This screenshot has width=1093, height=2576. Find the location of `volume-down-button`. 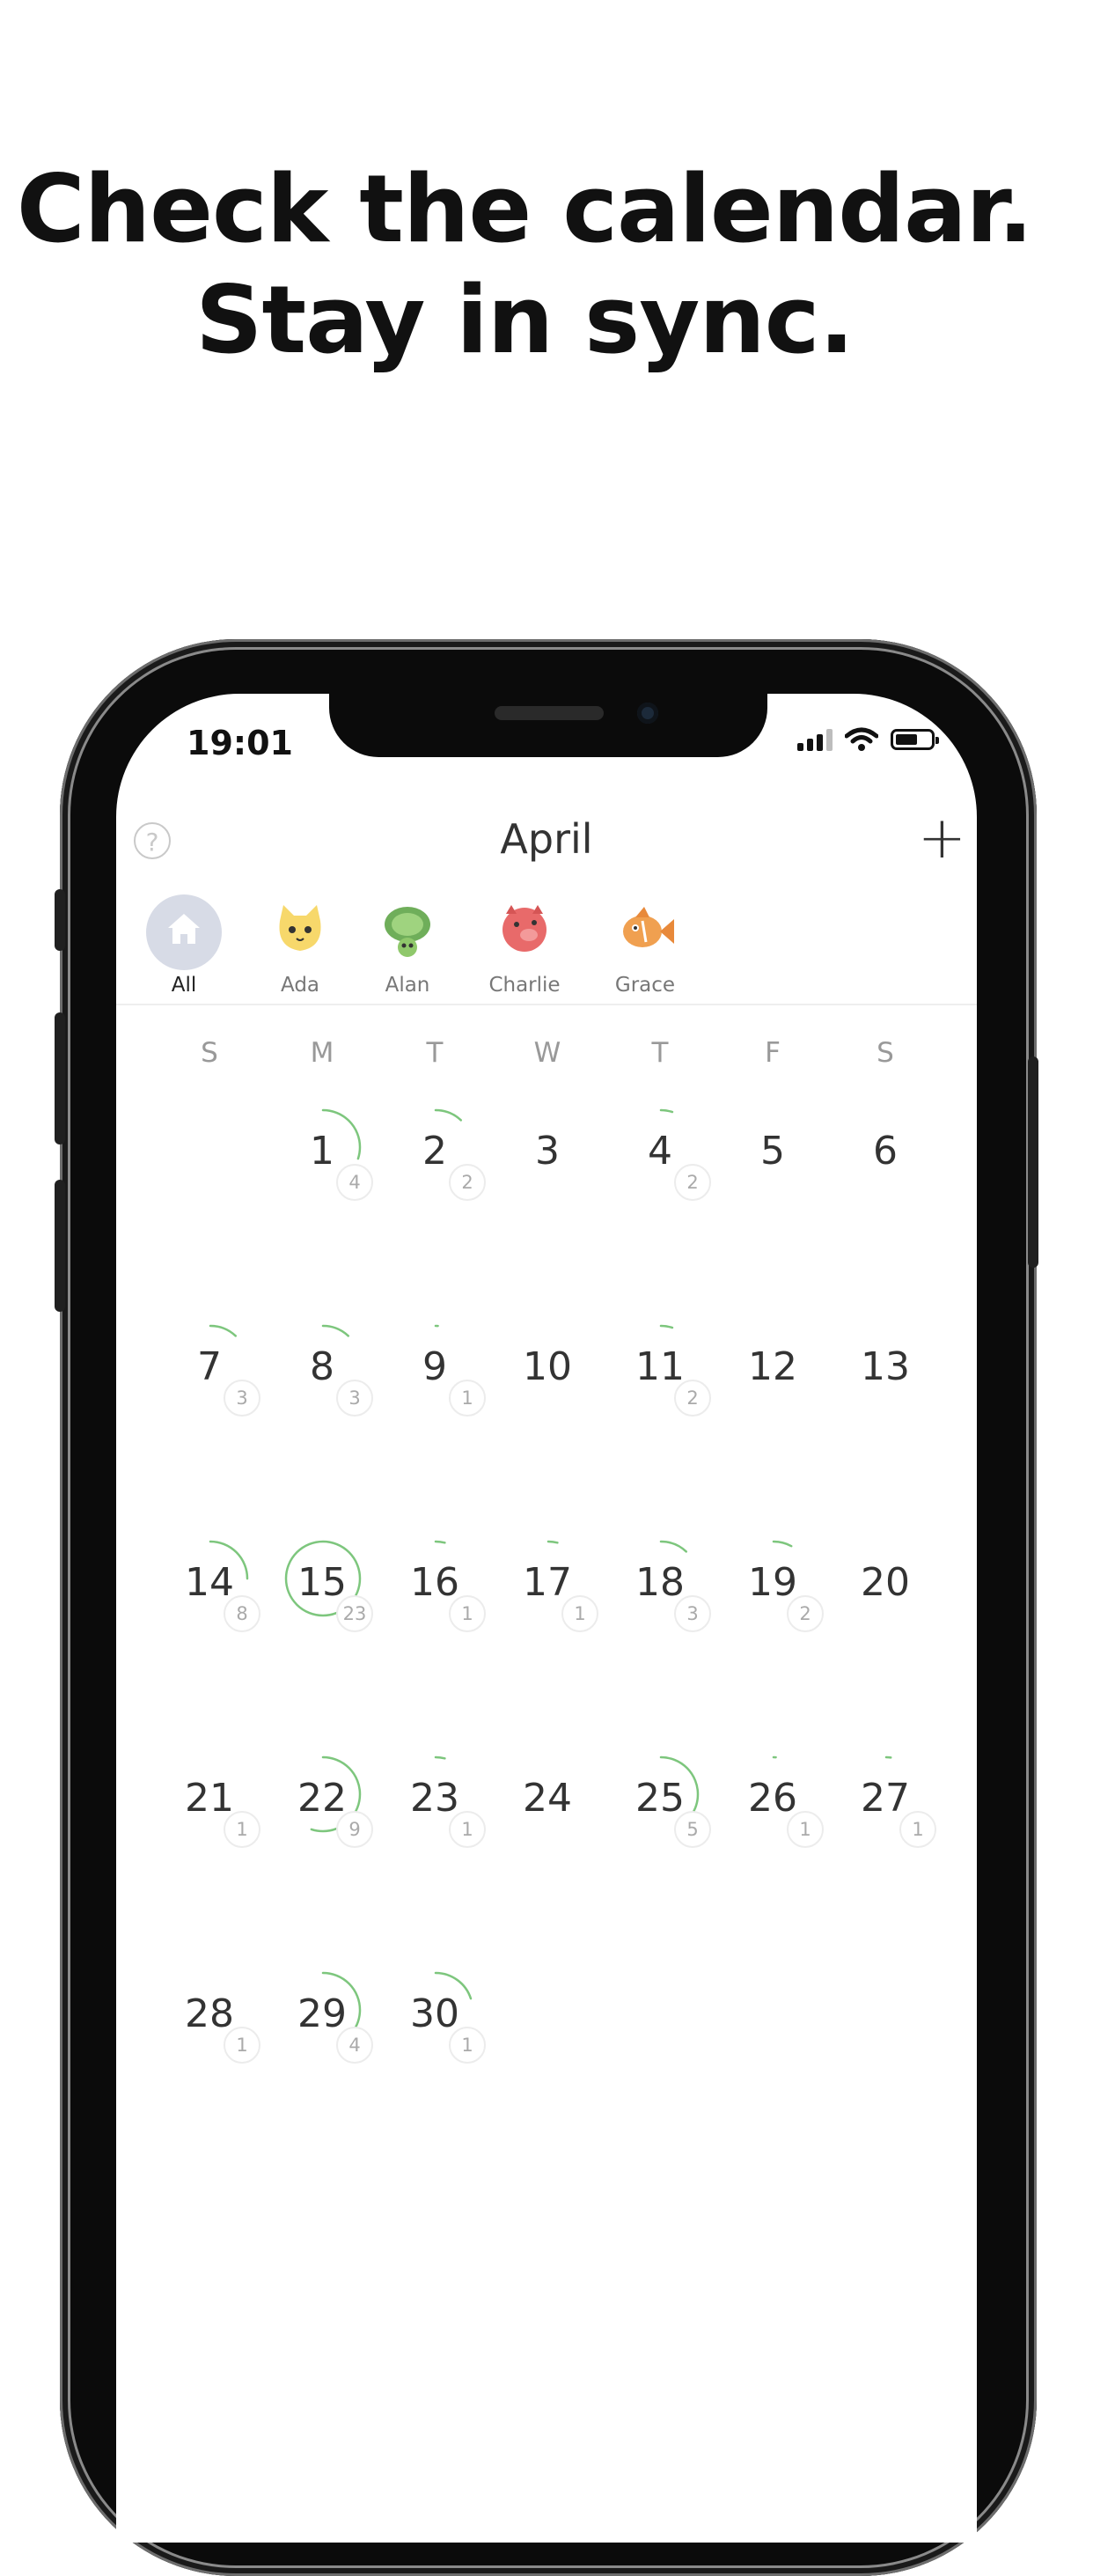

volume-down-button is located at coordinates (60, 1246).